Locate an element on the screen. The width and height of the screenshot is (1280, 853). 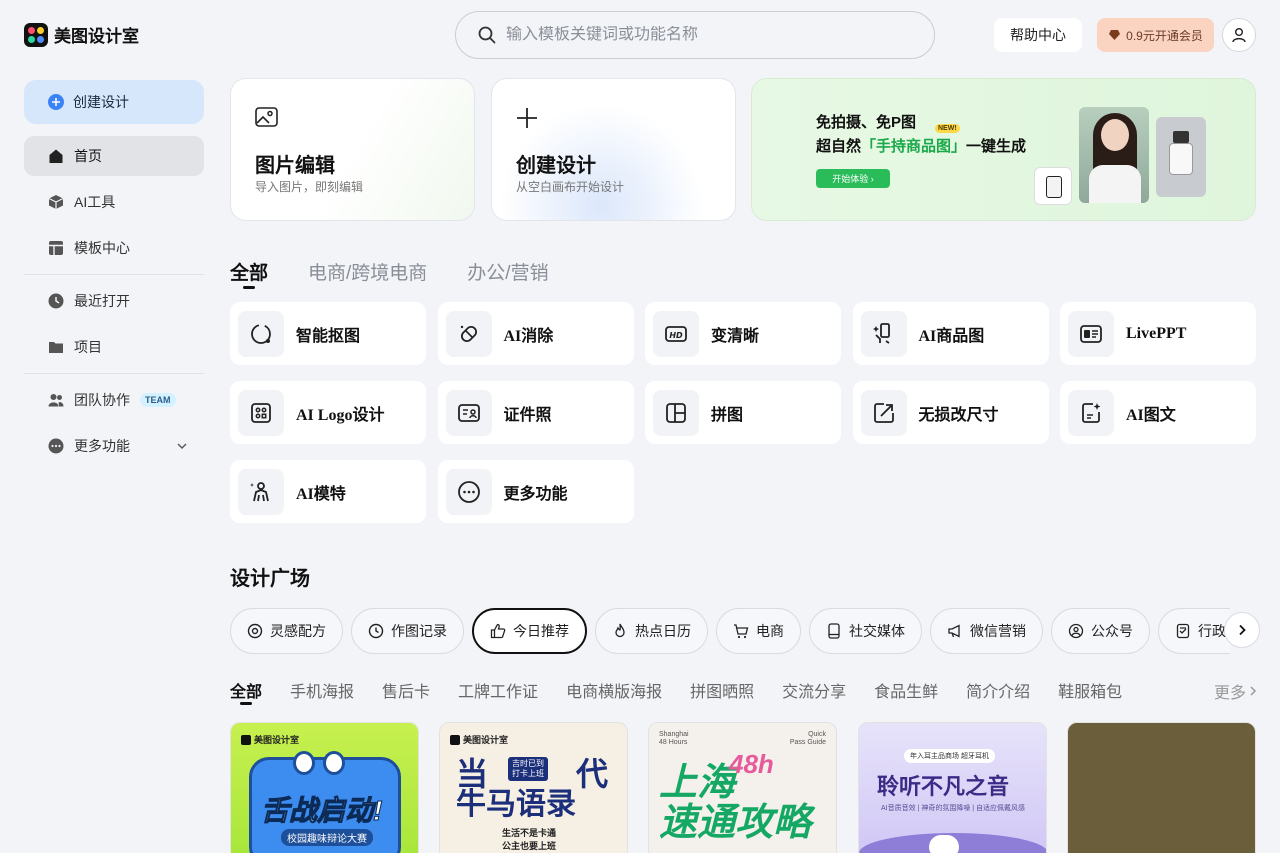
sidebar-item-label: 模板中心 is located at coordinates (102, 248).